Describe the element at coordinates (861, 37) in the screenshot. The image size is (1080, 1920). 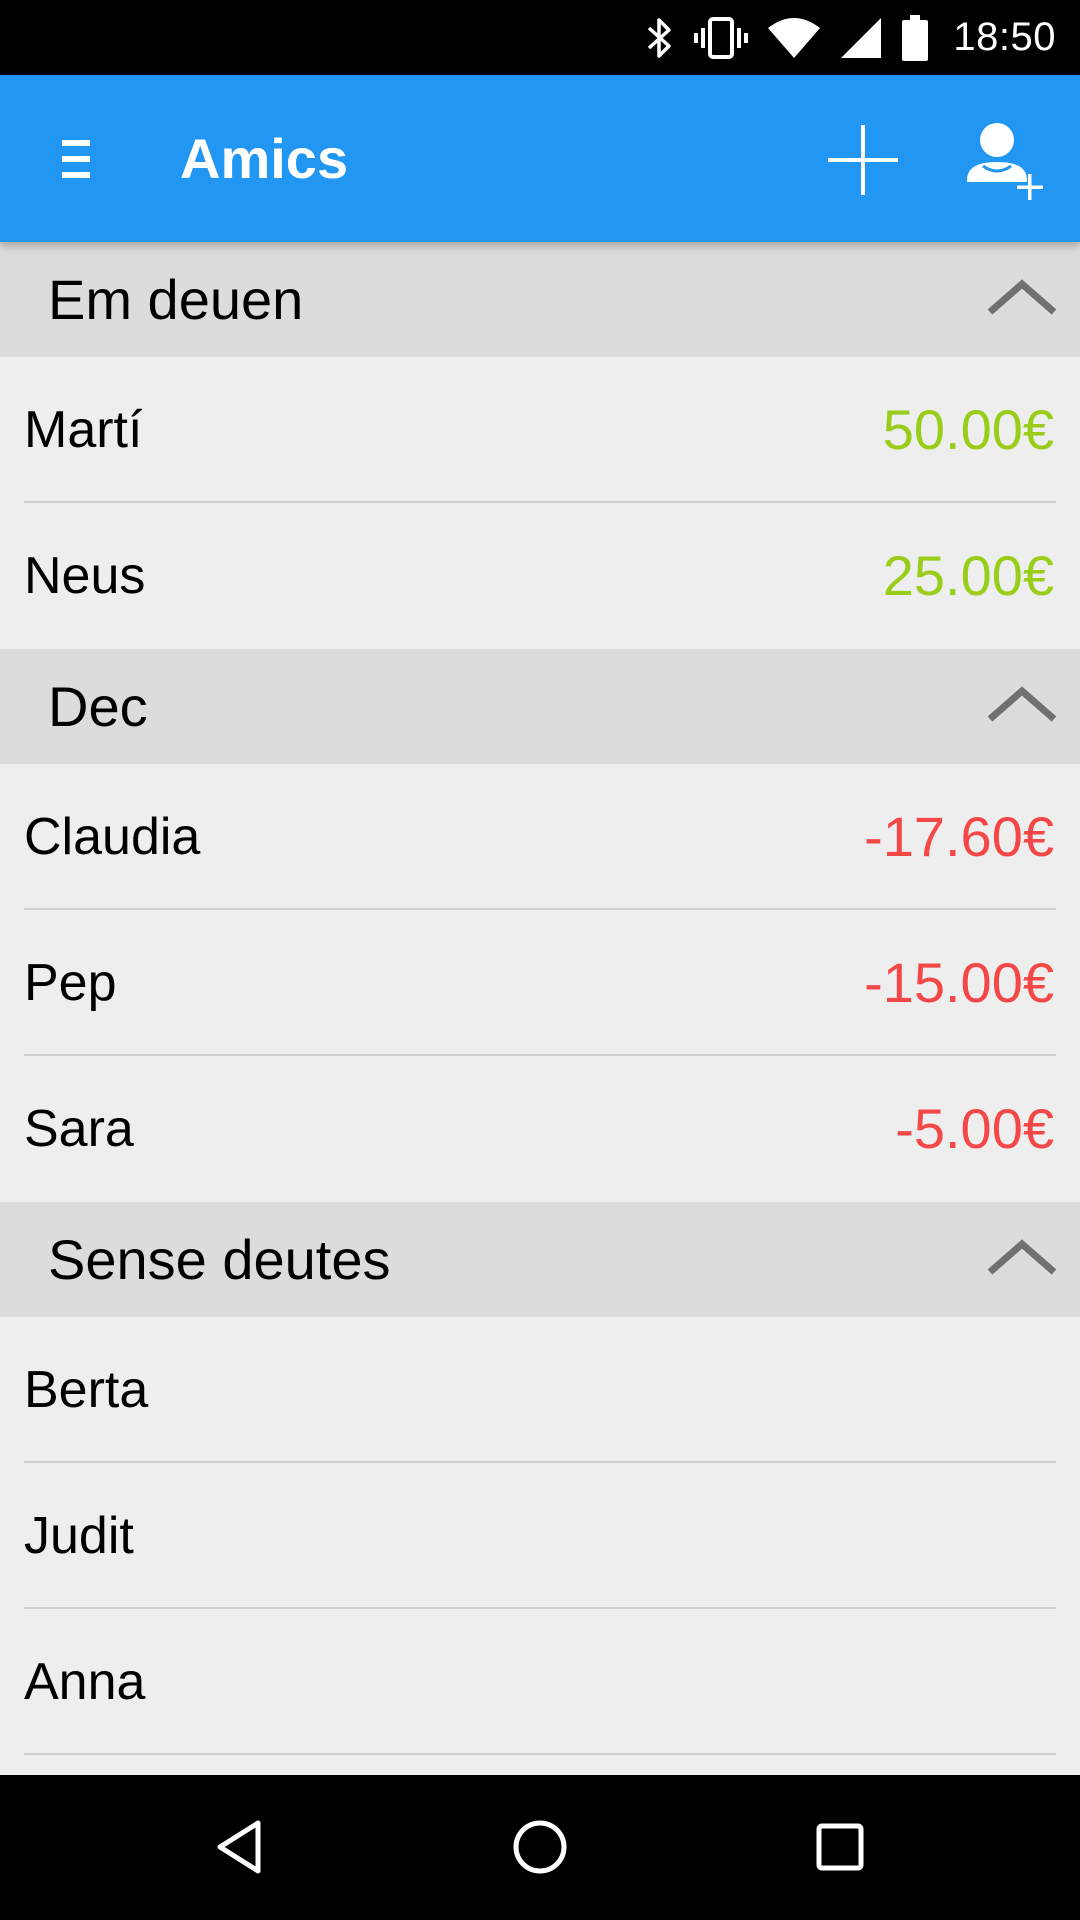
I see `signal-icon` at that location.